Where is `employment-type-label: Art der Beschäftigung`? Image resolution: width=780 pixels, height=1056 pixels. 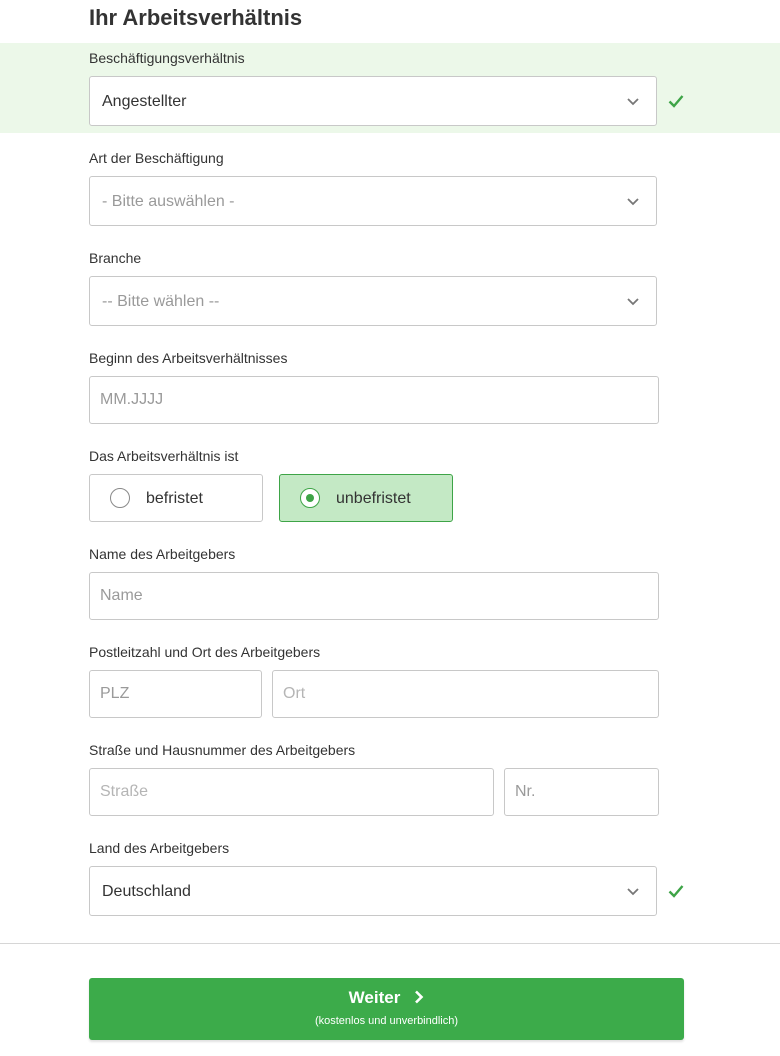
employment-type-label: Art der Beschäftigung is located at coordinates (156, 158).